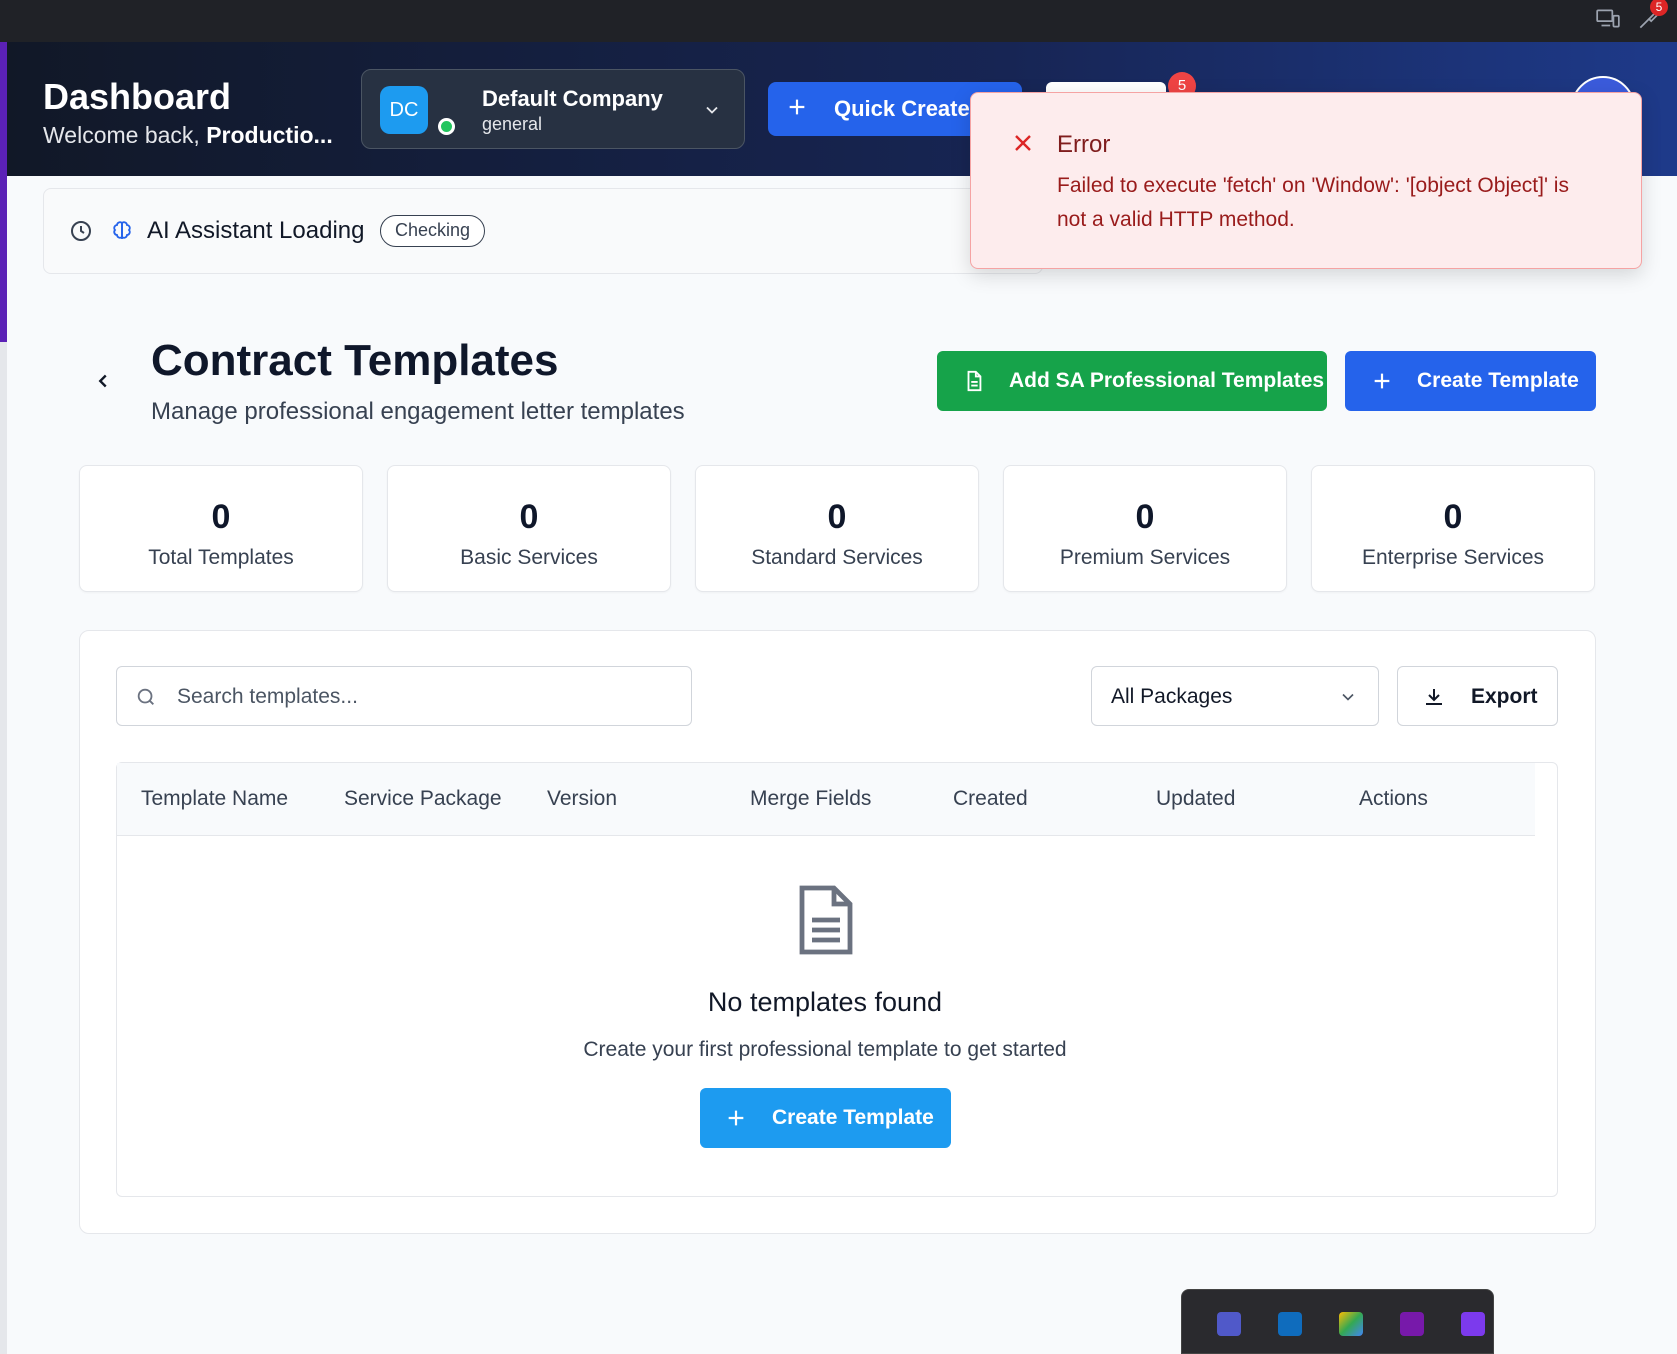  Describe the element at coordinates (214, 799) in the screenshot. I see `column-header: Template Name` at that location.